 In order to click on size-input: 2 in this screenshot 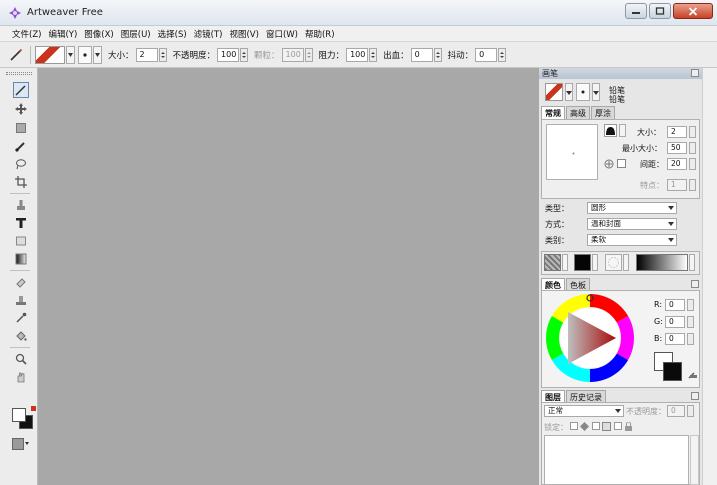, I will do `click(146, 54)`.